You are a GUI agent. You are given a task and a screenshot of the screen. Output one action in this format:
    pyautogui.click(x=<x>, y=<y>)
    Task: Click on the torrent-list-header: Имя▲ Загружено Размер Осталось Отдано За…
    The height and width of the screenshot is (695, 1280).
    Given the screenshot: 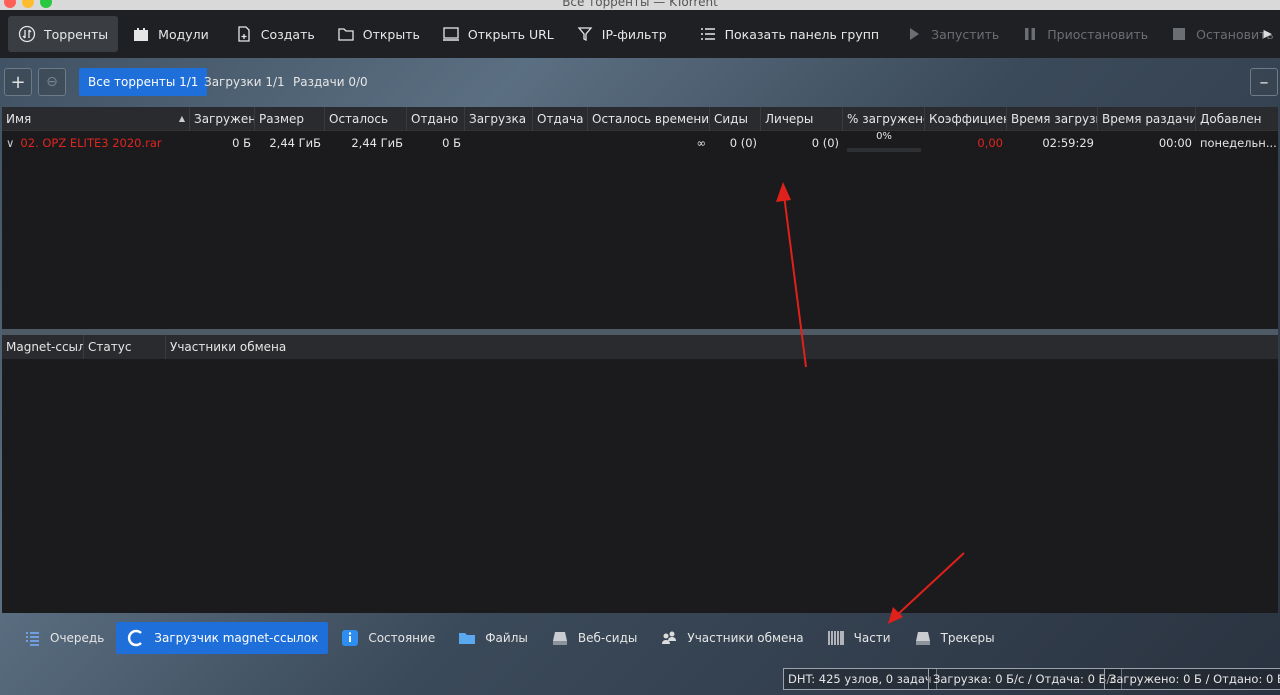 What is the action you would take?
    pyautogui.click(x=640, y=119)
    